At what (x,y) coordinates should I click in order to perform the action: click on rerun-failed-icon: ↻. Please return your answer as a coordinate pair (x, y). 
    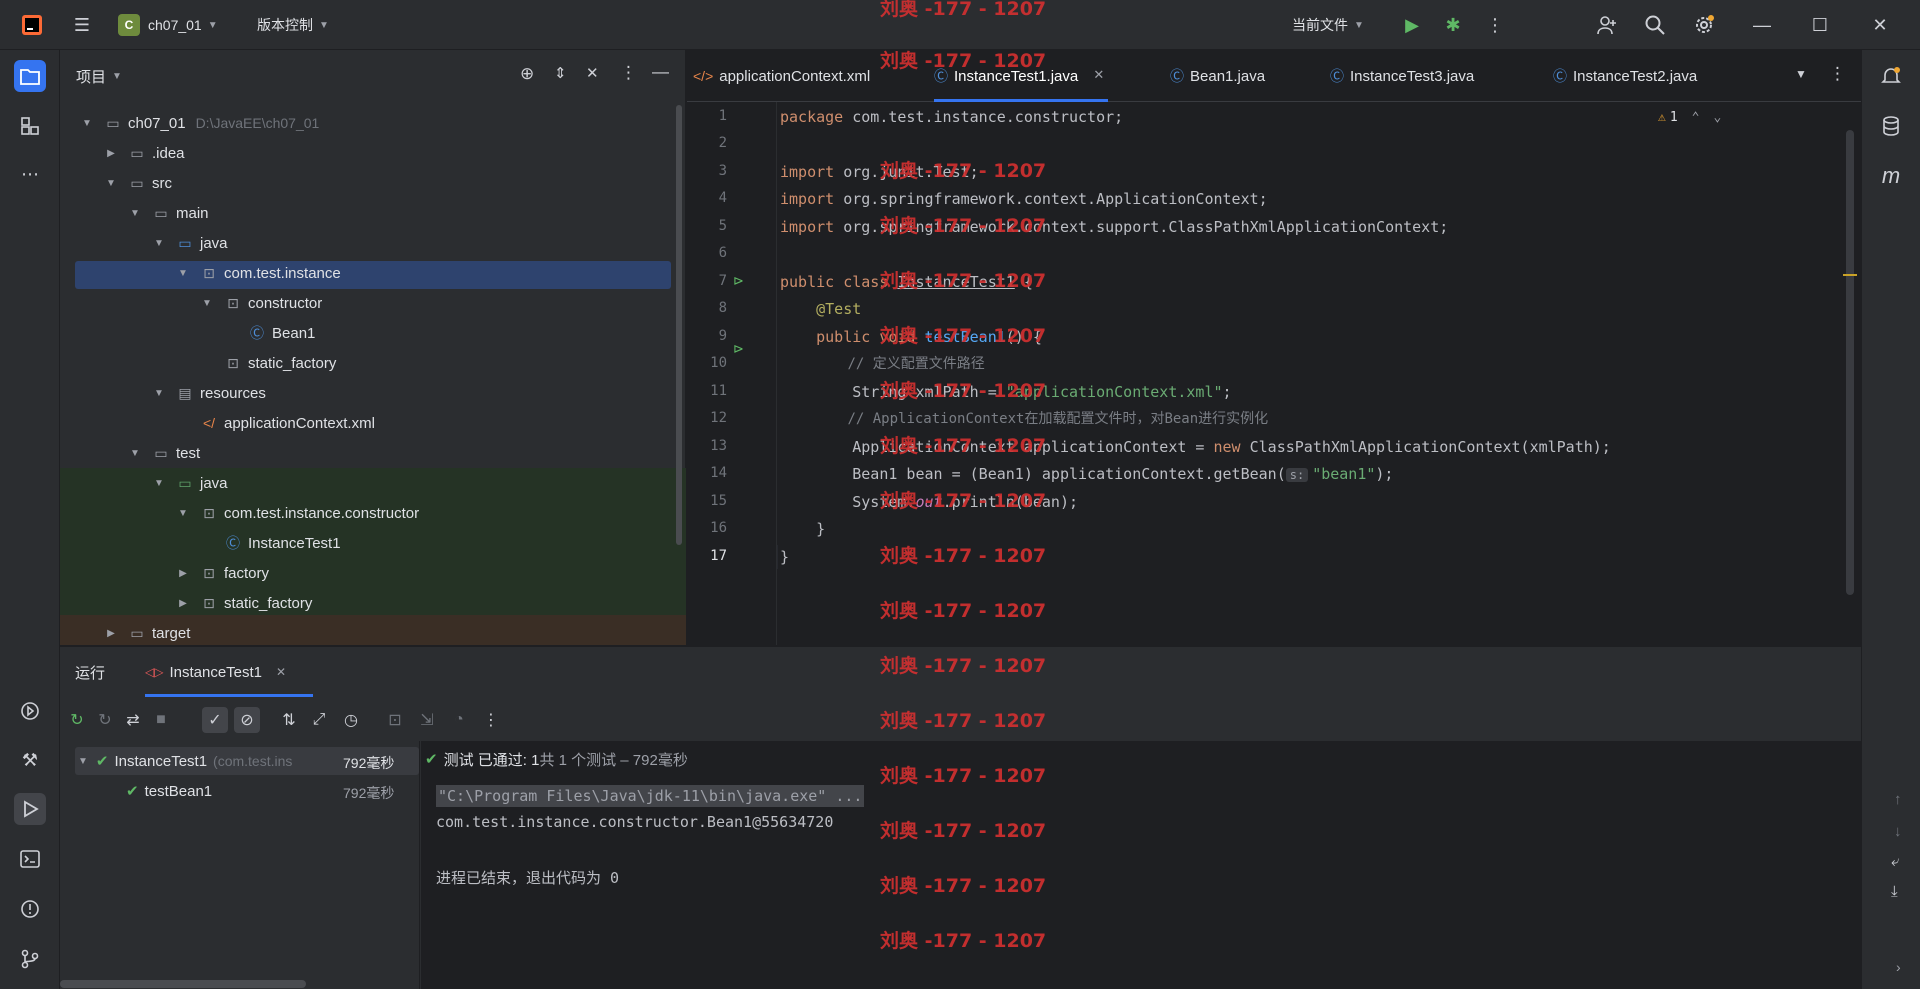
    Looking at the image, I should click on (105, 720).